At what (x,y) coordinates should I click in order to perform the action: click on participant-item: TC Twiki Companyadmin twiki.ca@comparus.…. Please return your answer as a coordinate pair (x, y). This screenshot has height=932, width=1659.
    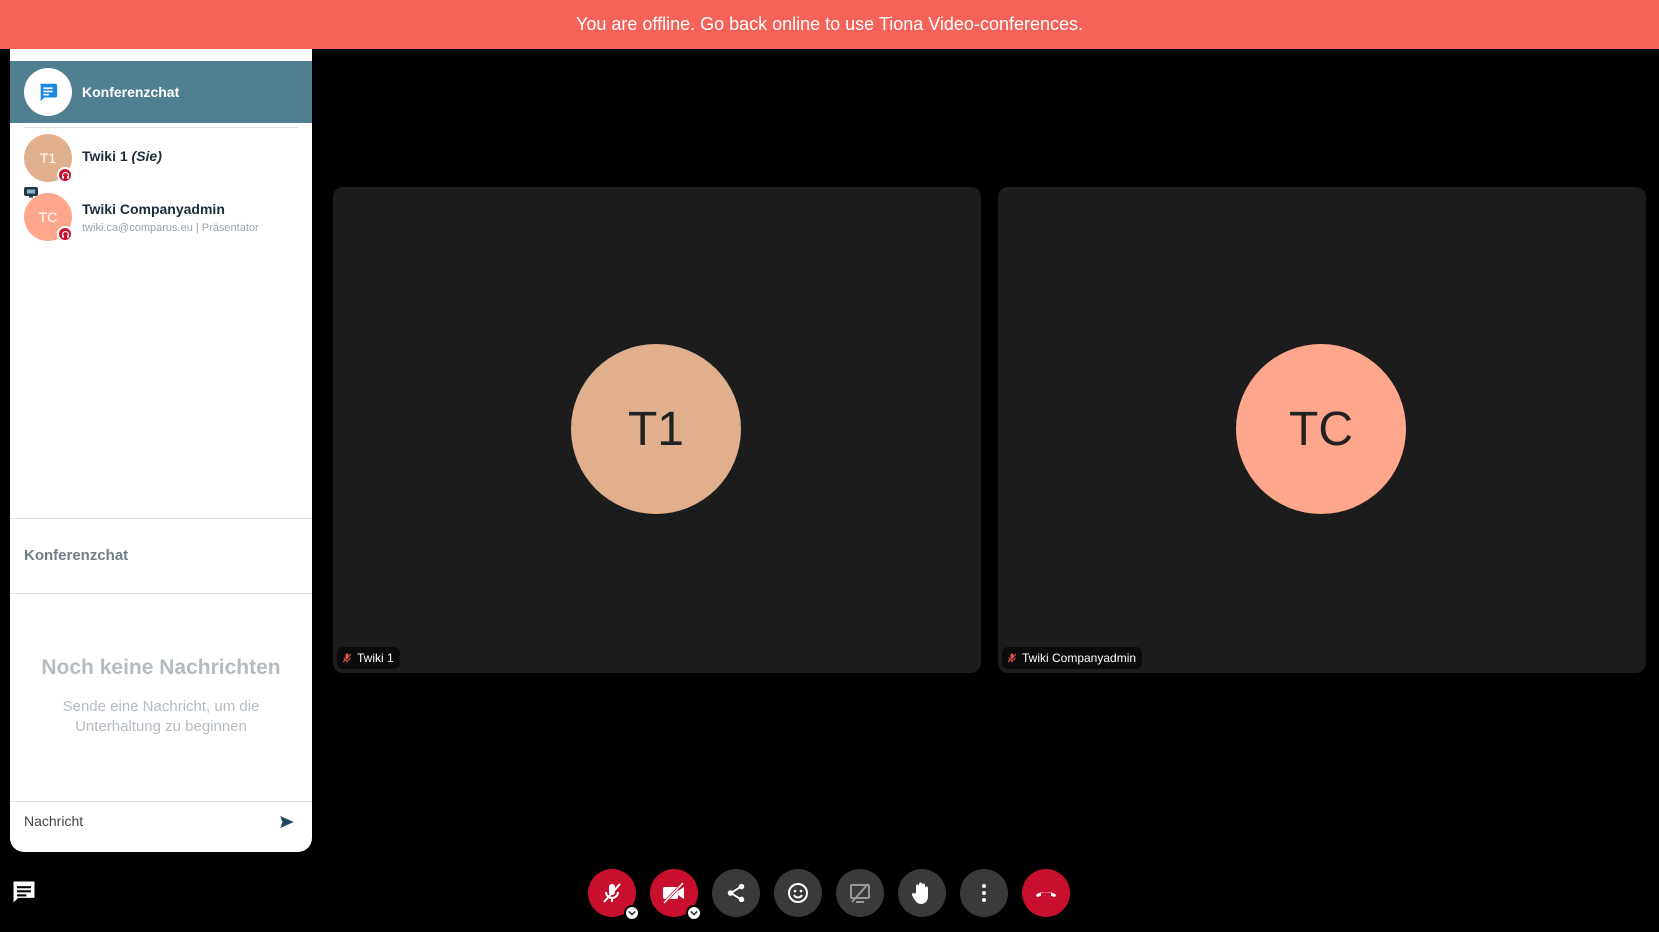
    Looking at the image, I should click on (164, 215).